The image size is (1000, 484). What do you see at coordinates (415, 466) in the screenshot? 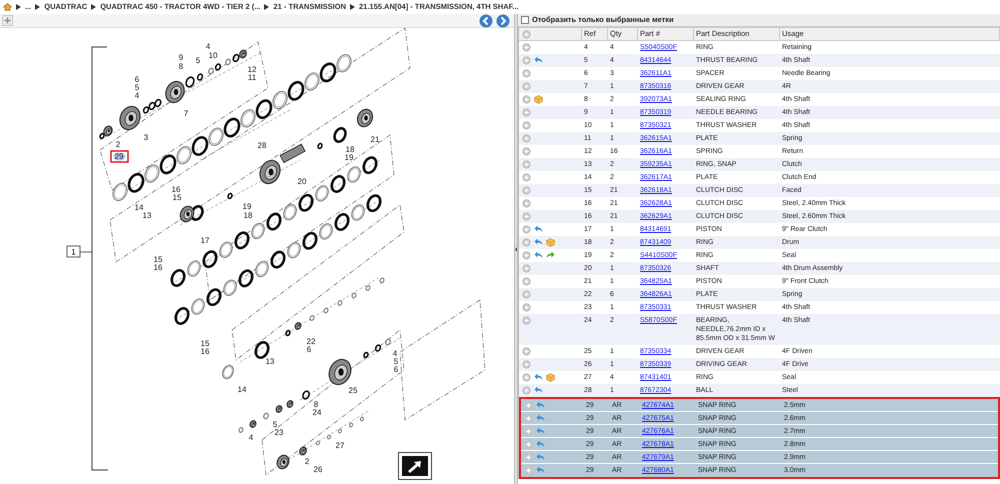
I see `export-button` at bounding box center [415, 466].